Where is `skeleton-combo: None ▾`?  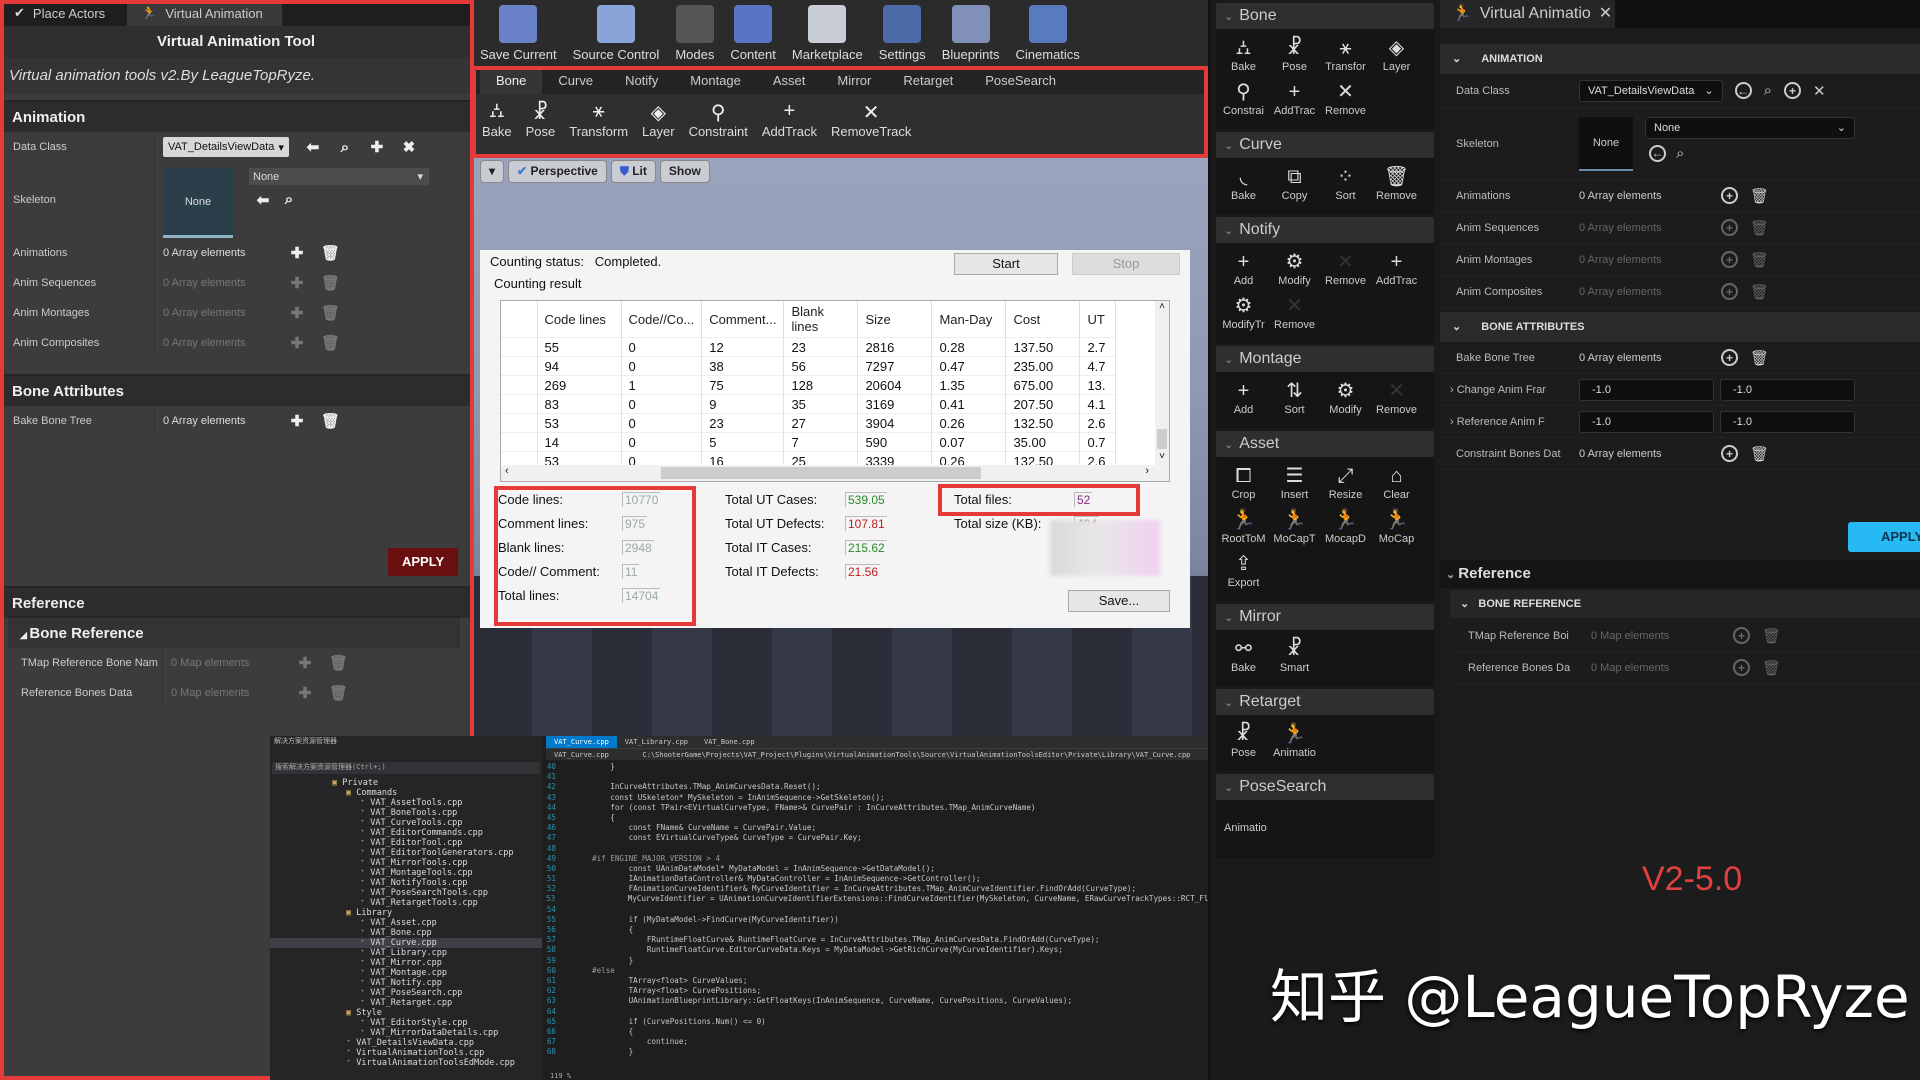
skeleton-combo: None ▾ is located at coordinates (339, 176).